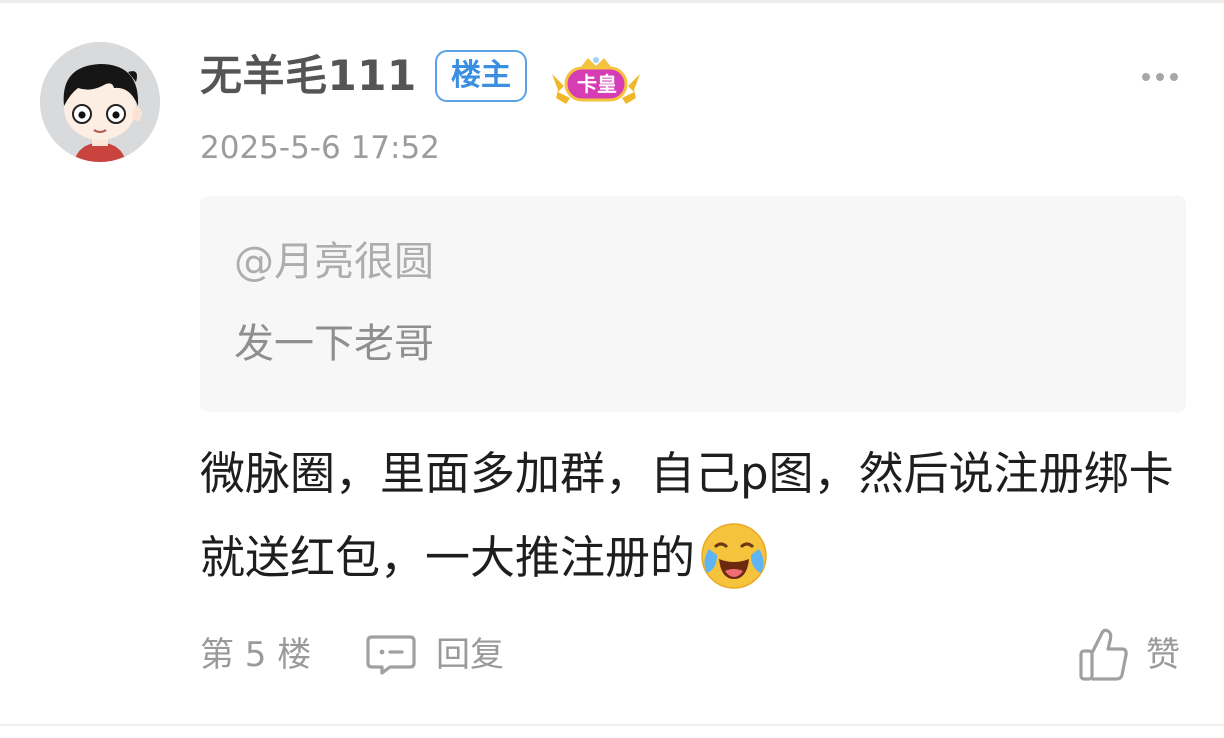 The image size is (1224, 738). Describe the element at coordinates (1129, 655) in the screenshot. I see `like-button: 赞` at that location.